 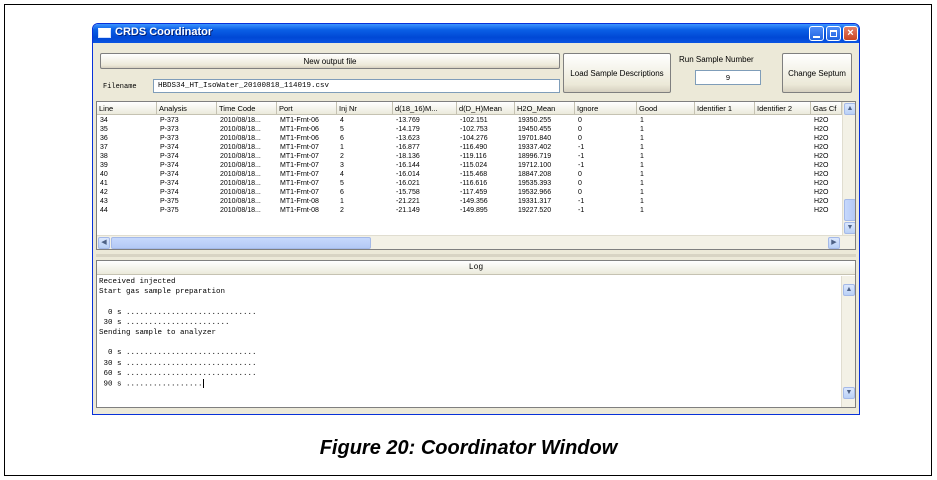 I want to click on grid-vertical-scroll-thumb, so click(x=849, y=210).